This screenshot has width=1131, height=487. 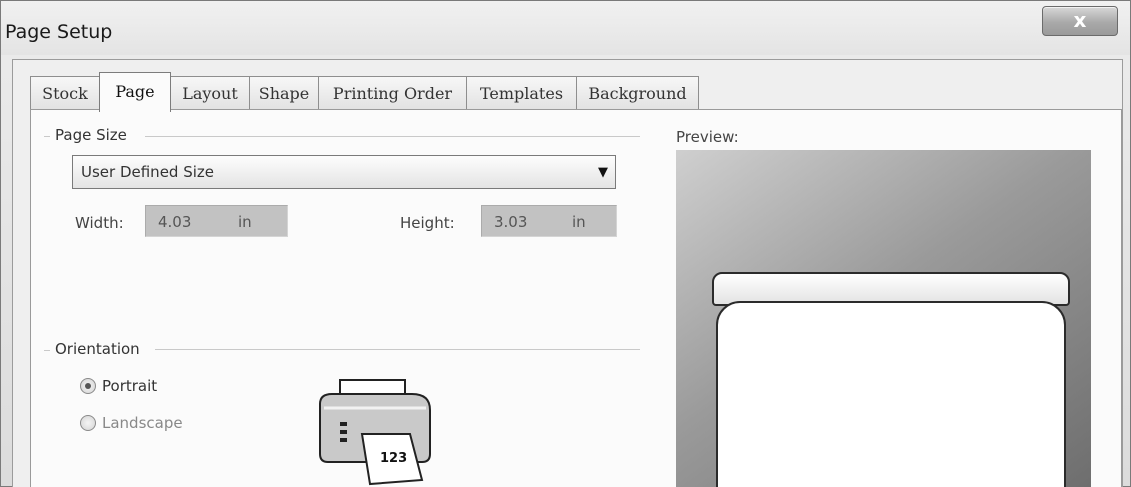 I want to click on label-preview, so click(x=891, y=394).